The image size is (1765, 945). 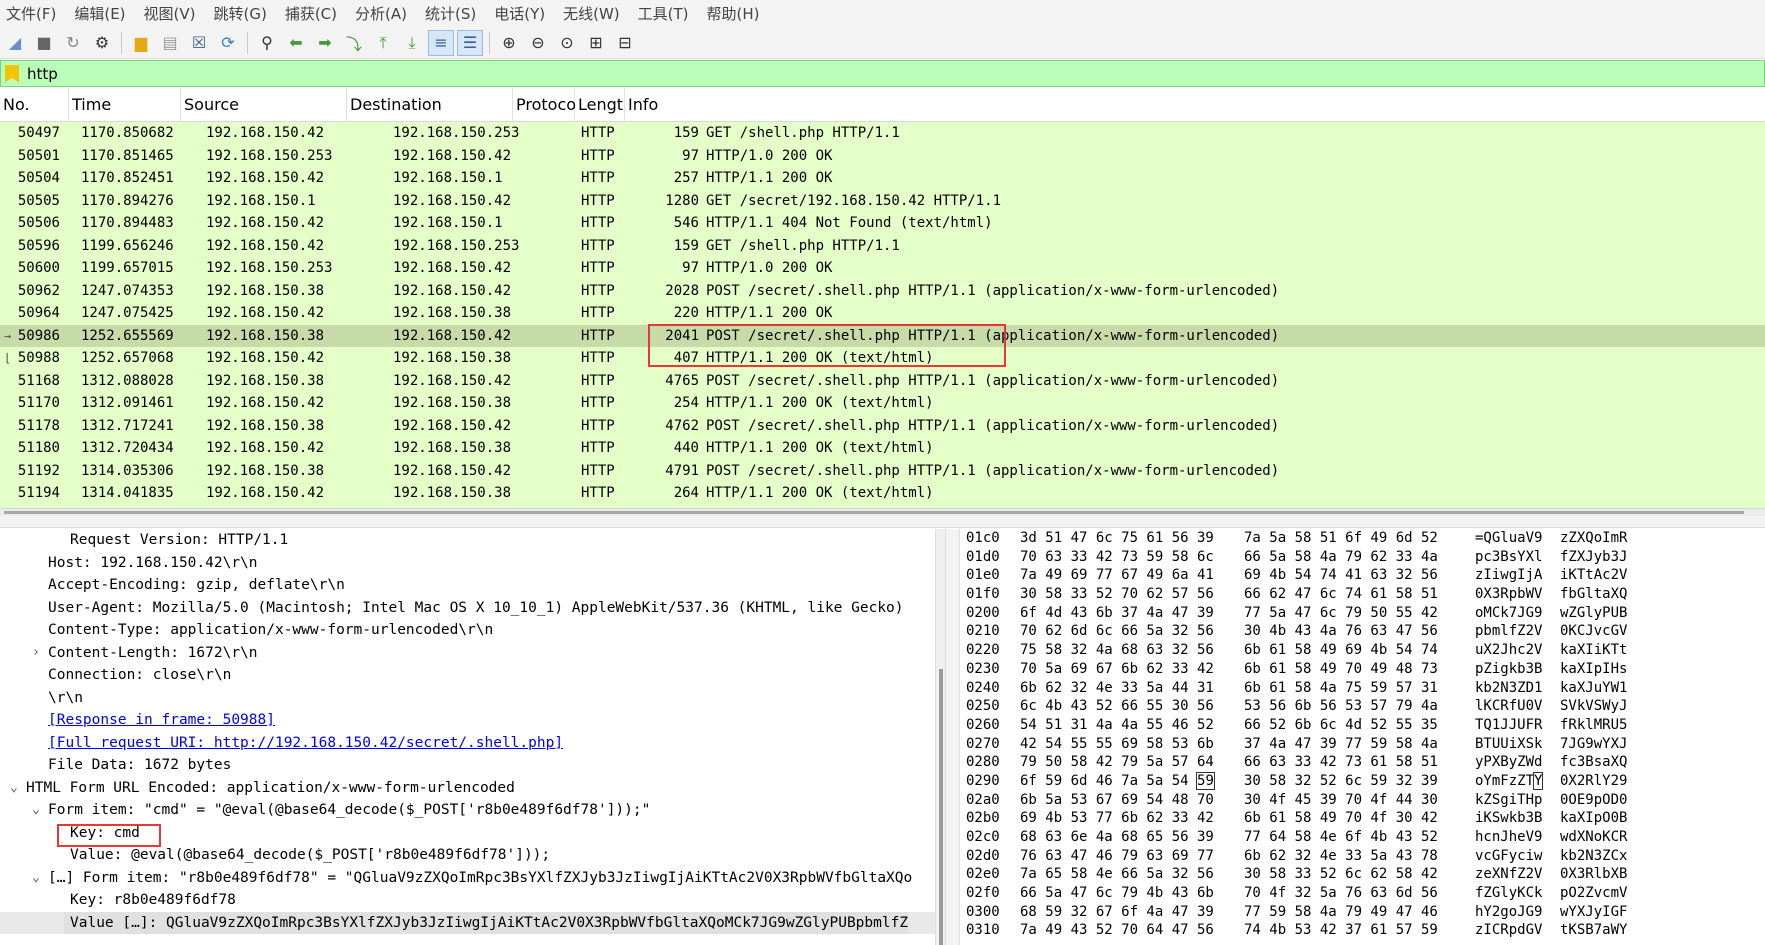 I want to click on detail-tree-item: › Content-Length: 1672\r\n, so click(x=467, y=653).